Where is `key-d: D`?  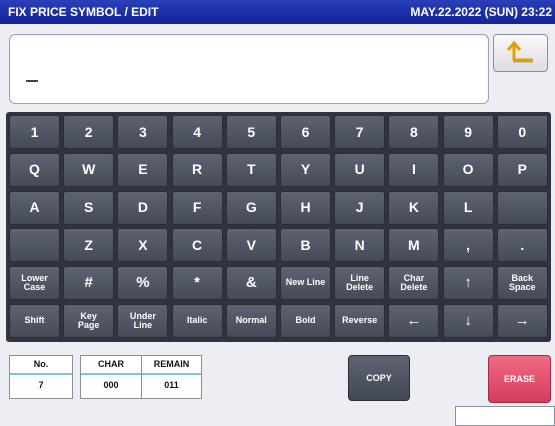 key-d: D is located at coordinates (143, 207).